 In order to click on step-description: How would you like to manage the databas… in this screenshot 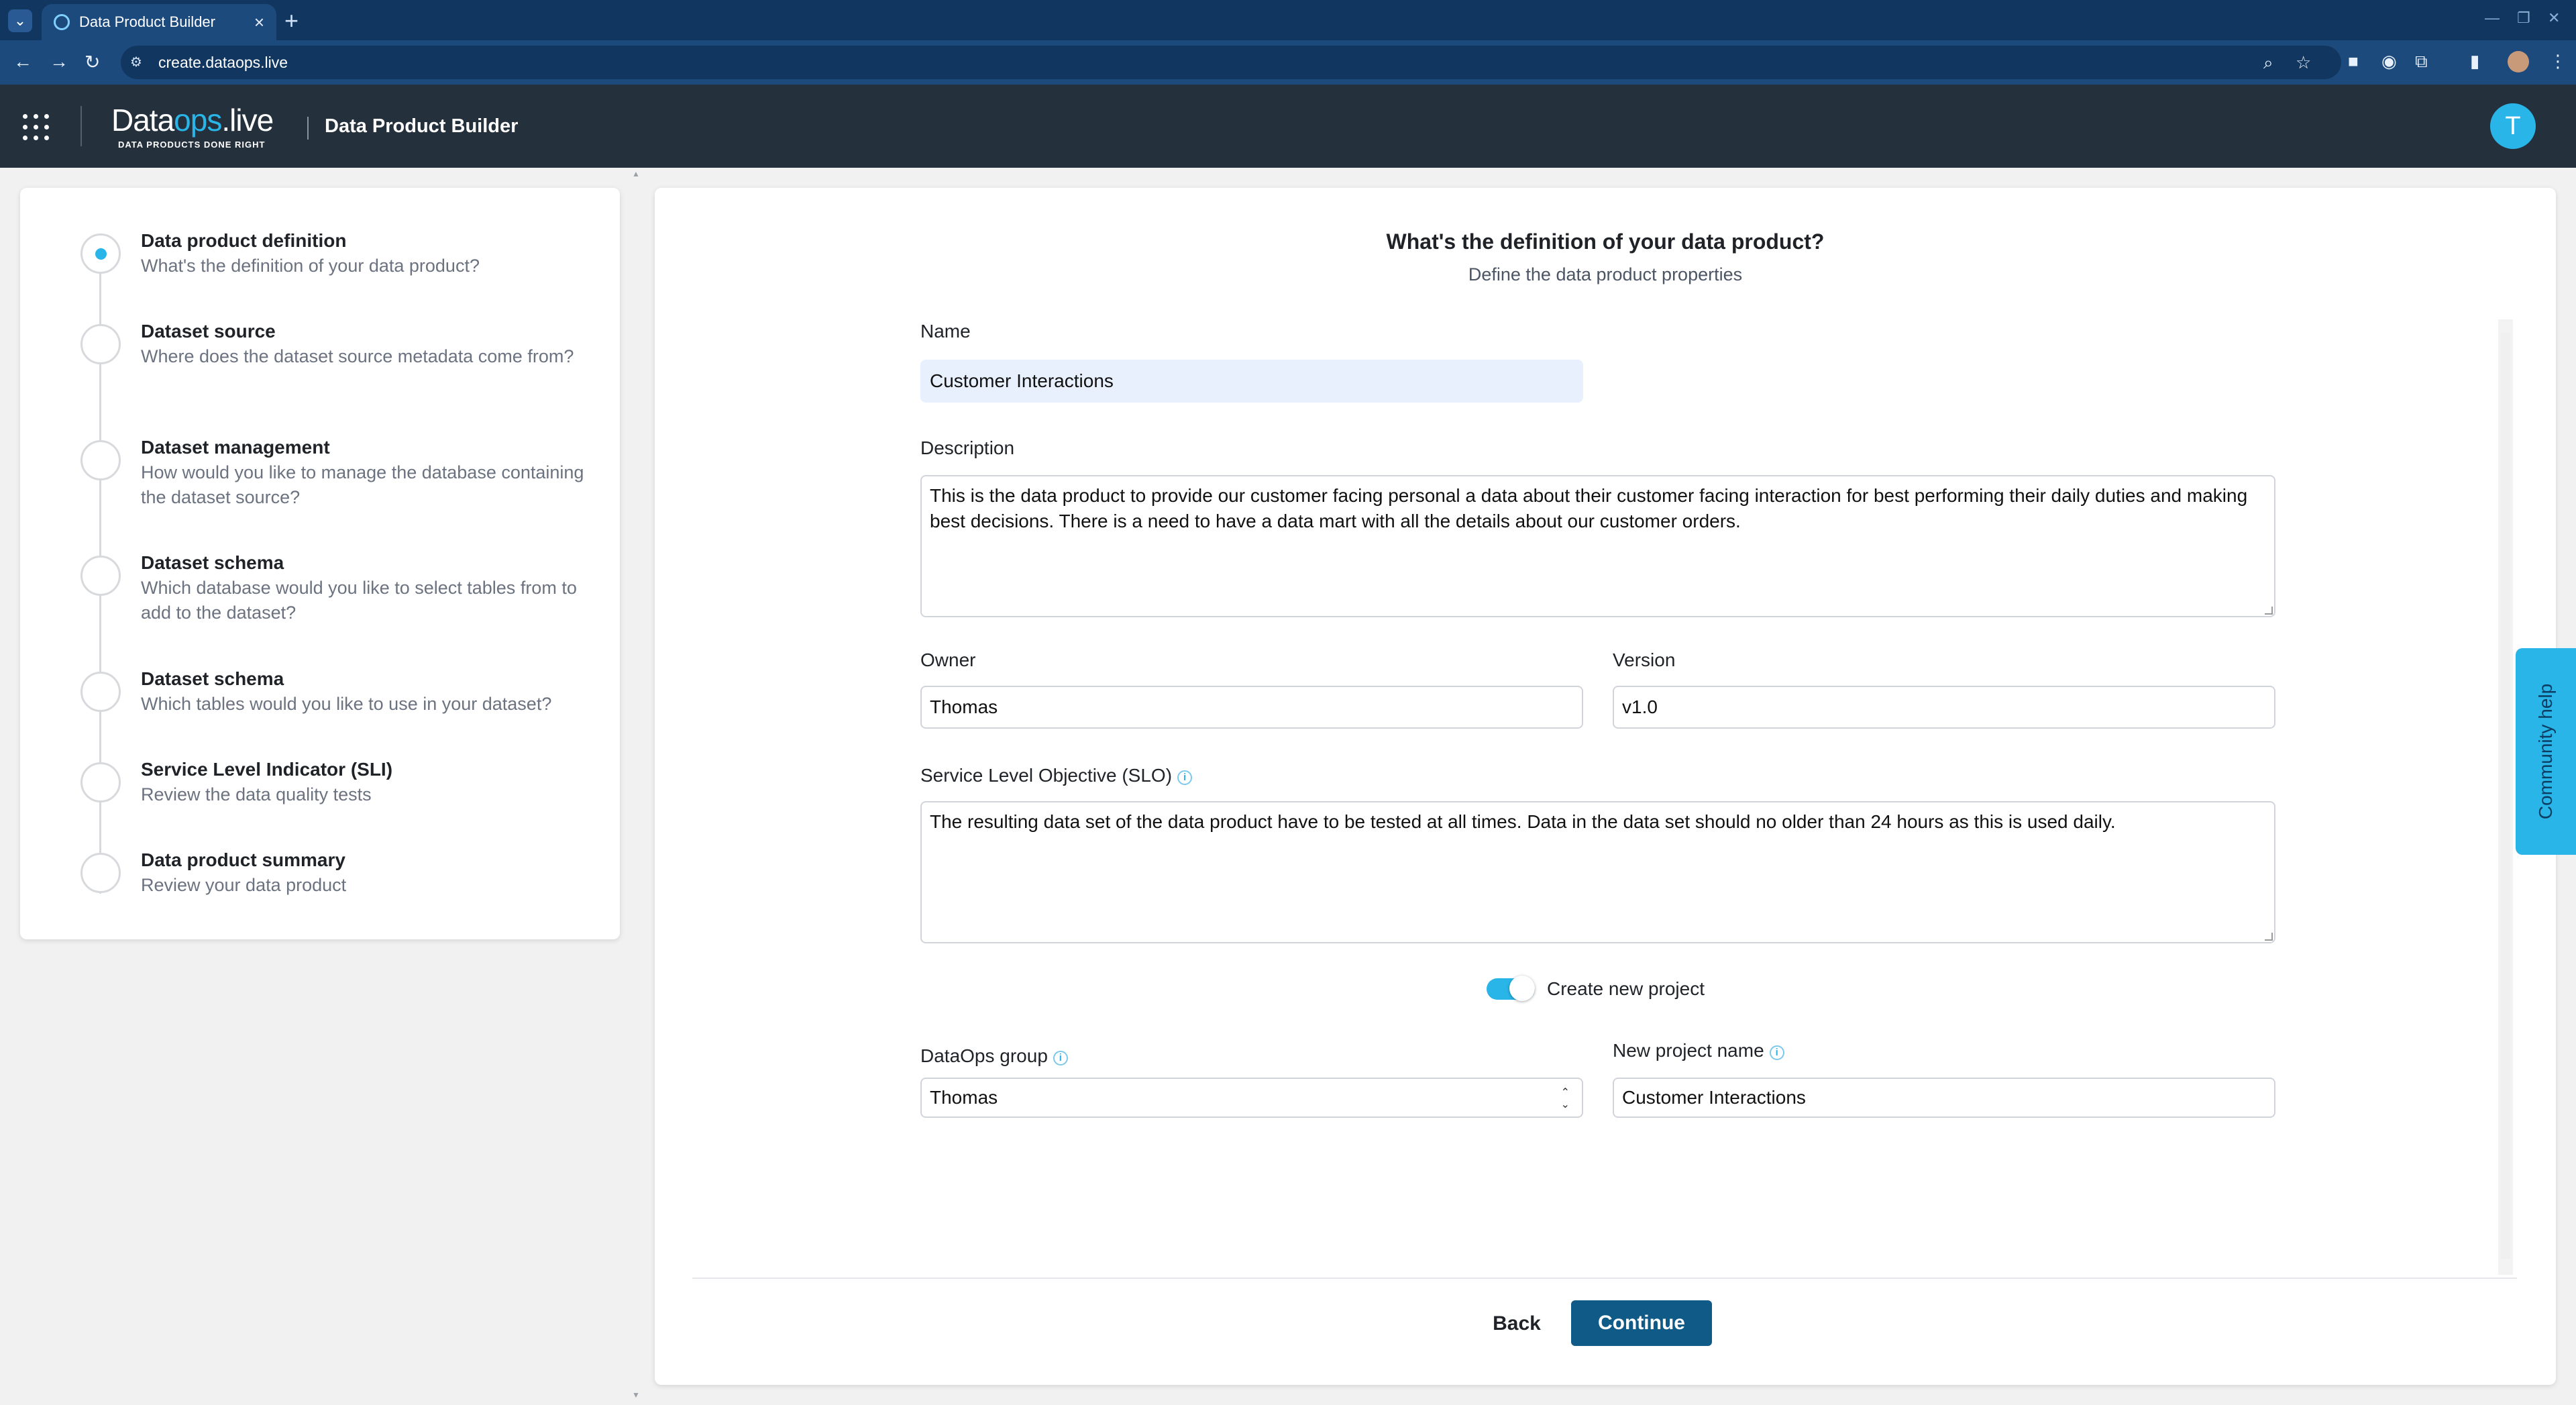, I will do `click(362, 484)`.